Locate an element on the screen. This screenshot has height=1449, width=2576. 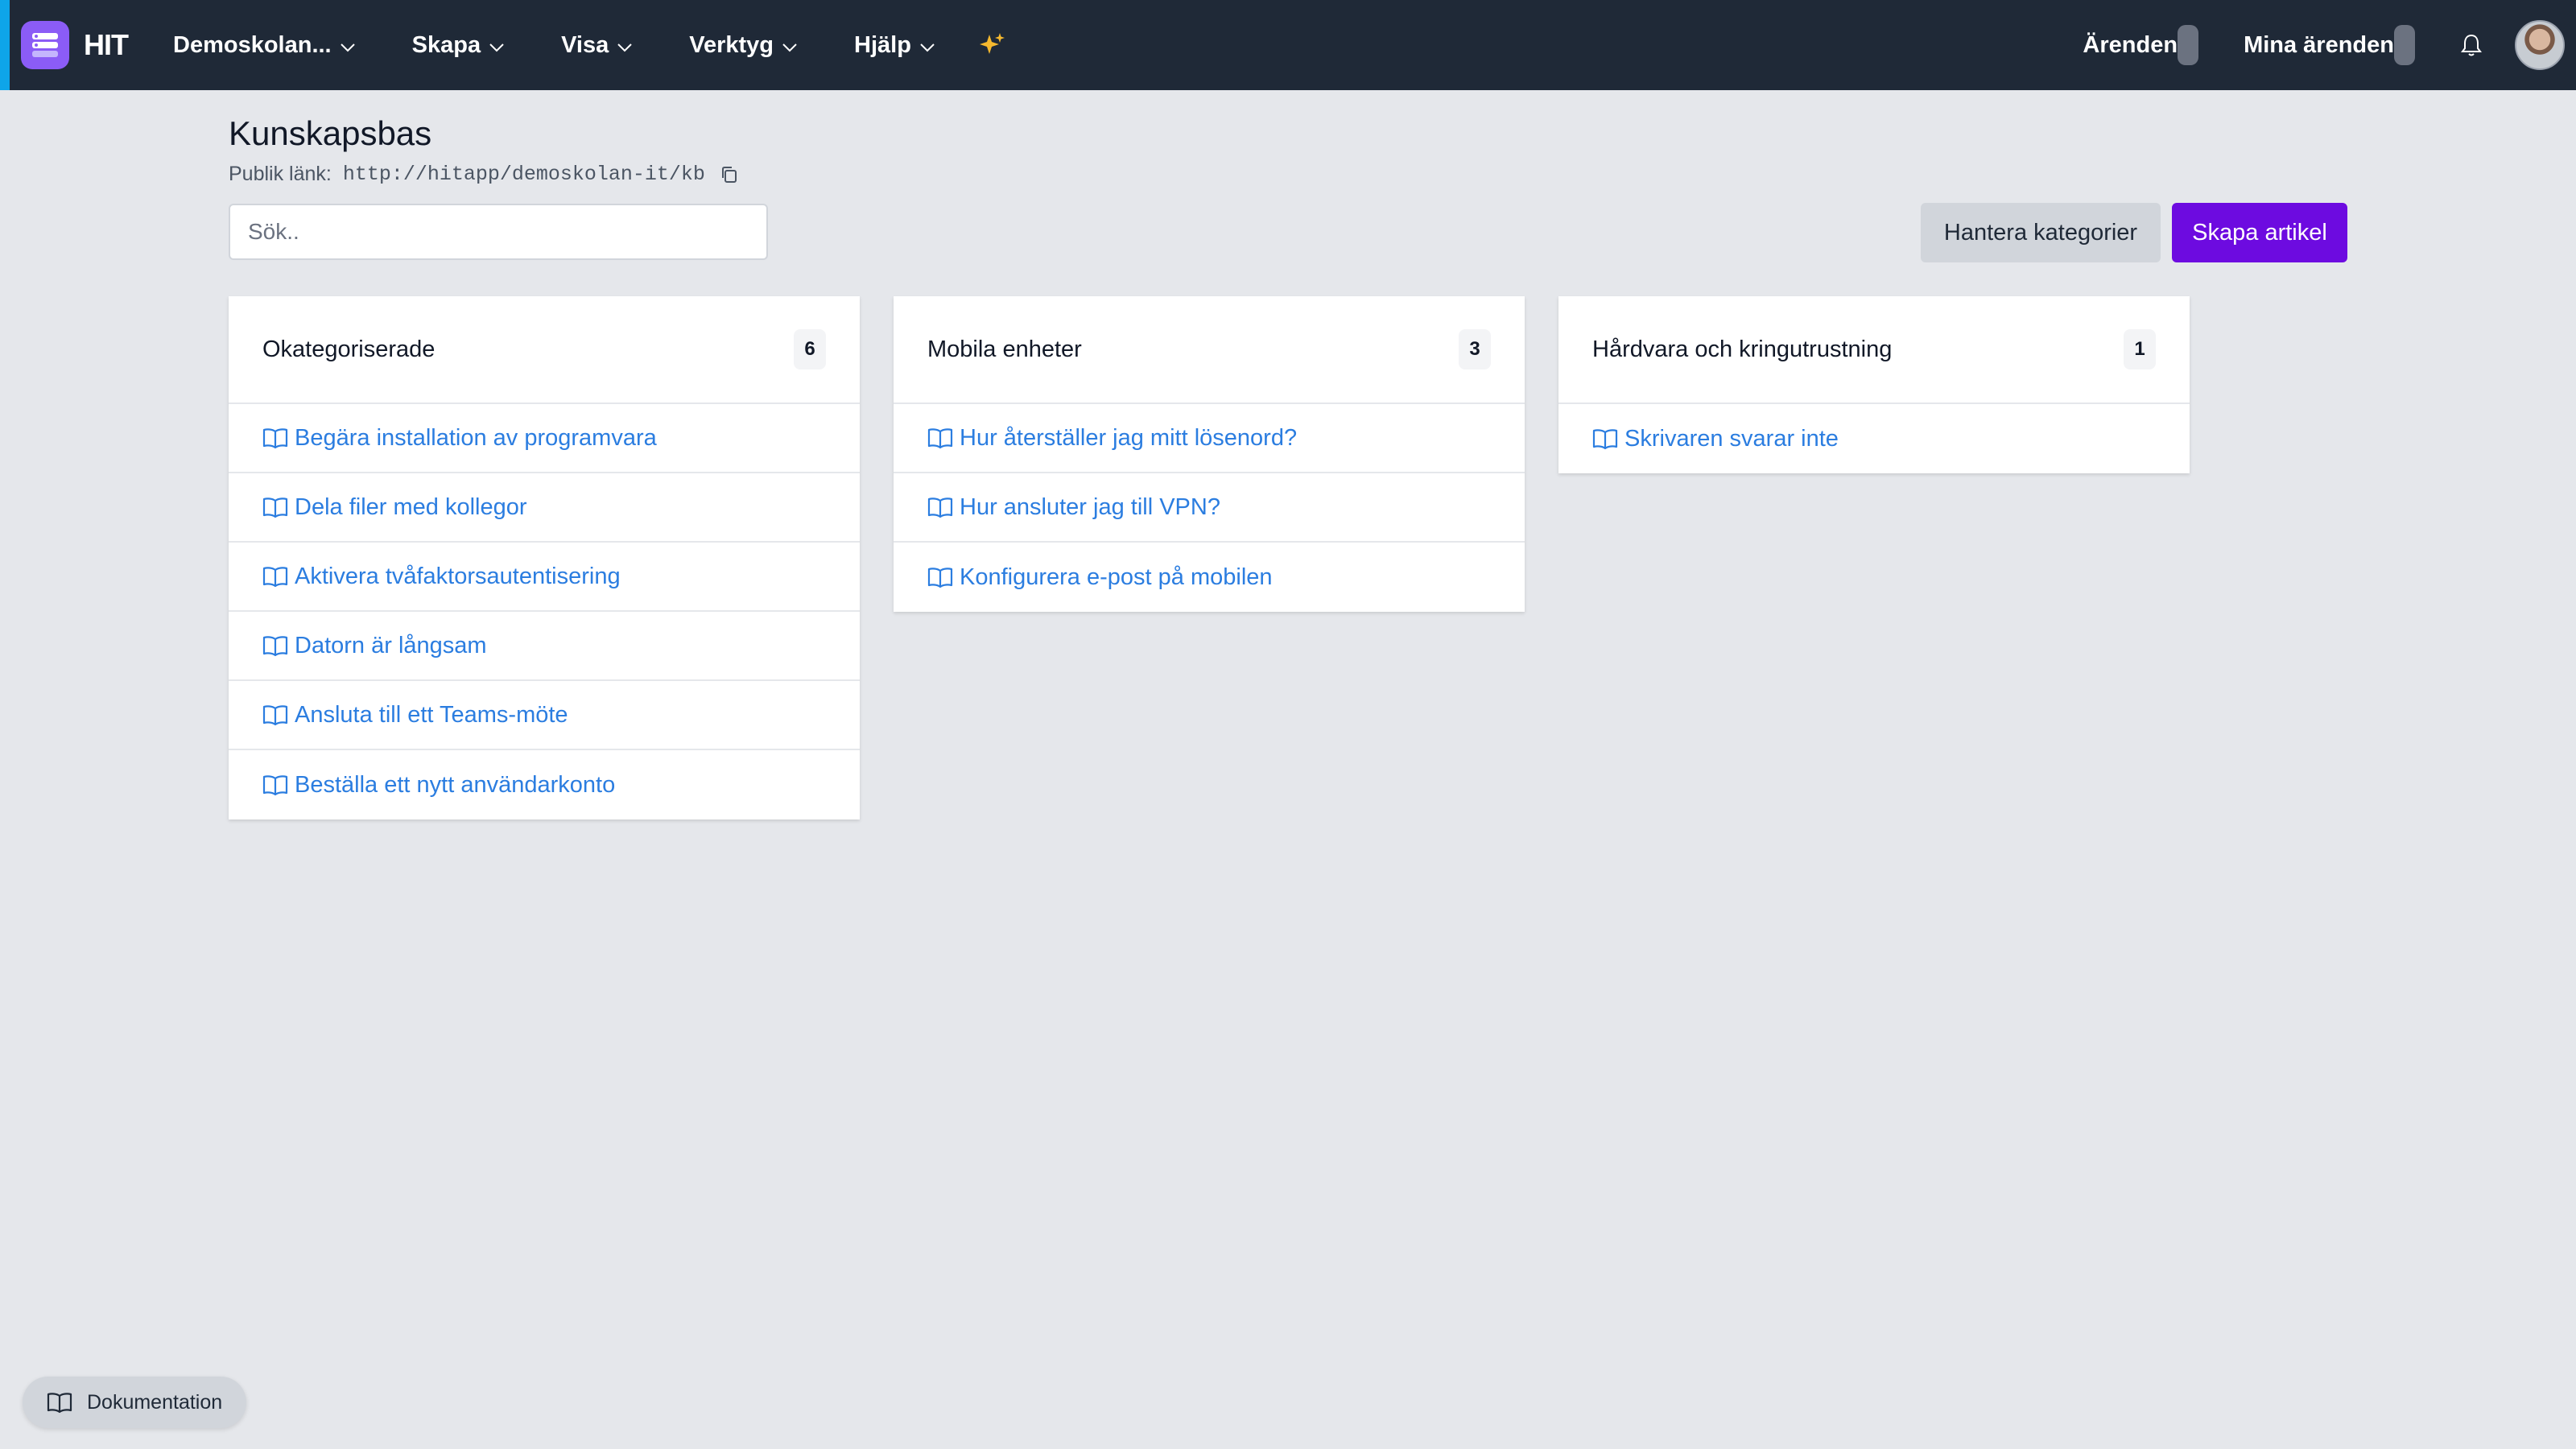
article-title: Begära installation av programvara is located at coordinates (476, 437).